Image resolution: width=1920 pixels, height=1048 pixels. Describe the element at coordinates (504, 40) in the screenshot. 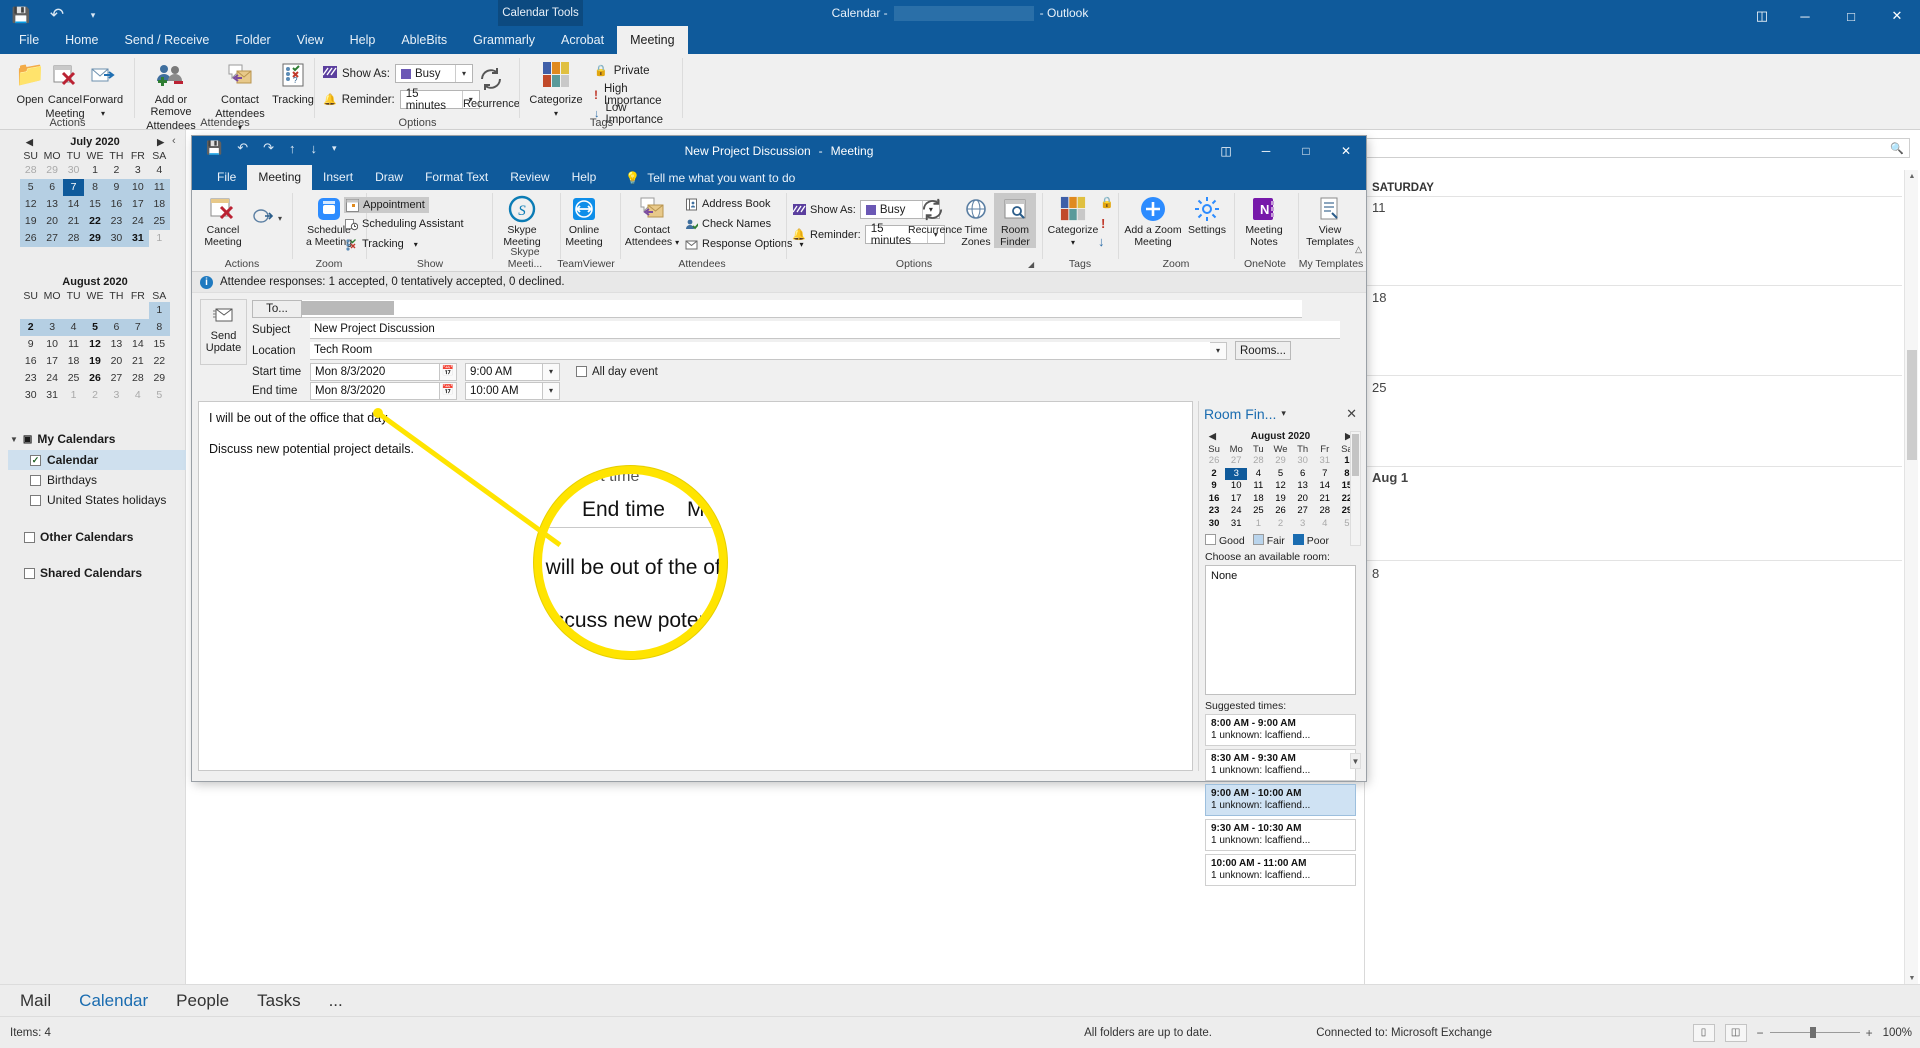

I see `tab-grammarly: Grammarly` at that location.